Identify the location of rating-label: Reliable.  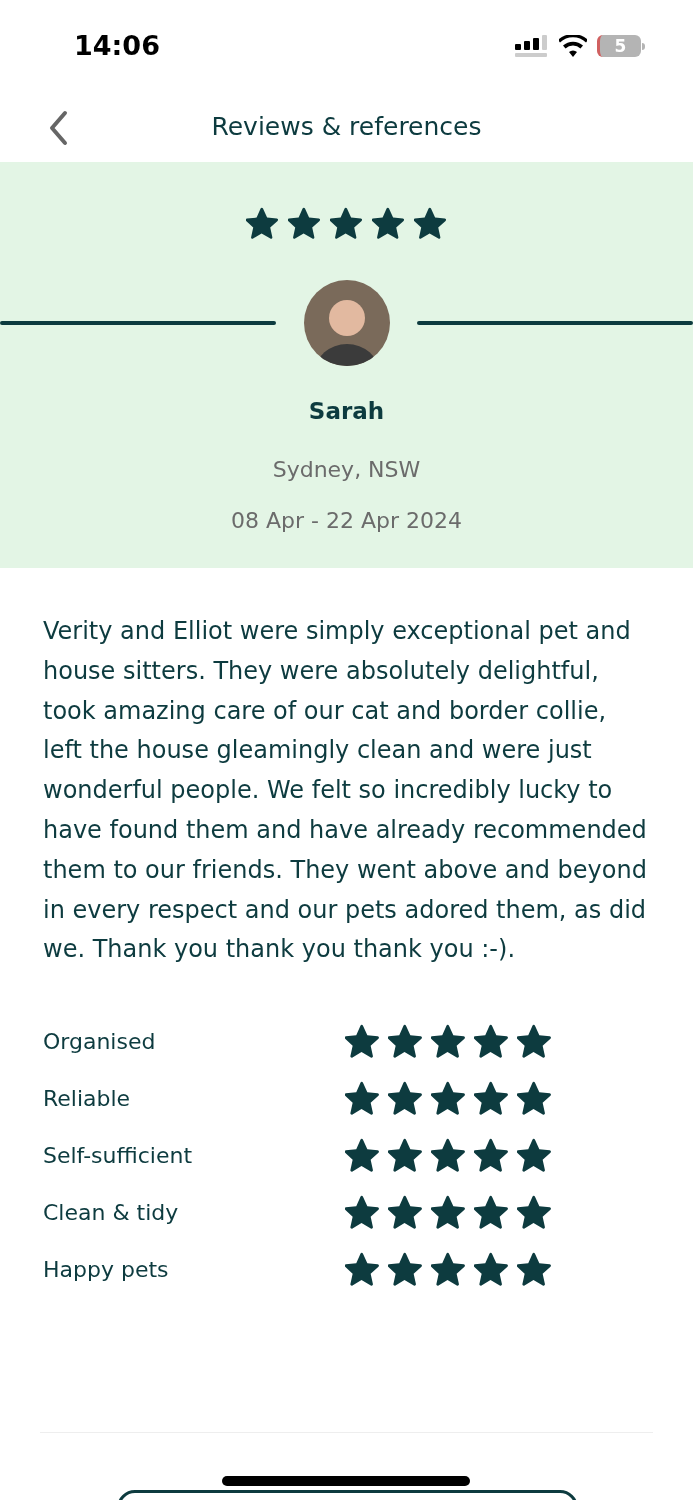
(87, 1098).